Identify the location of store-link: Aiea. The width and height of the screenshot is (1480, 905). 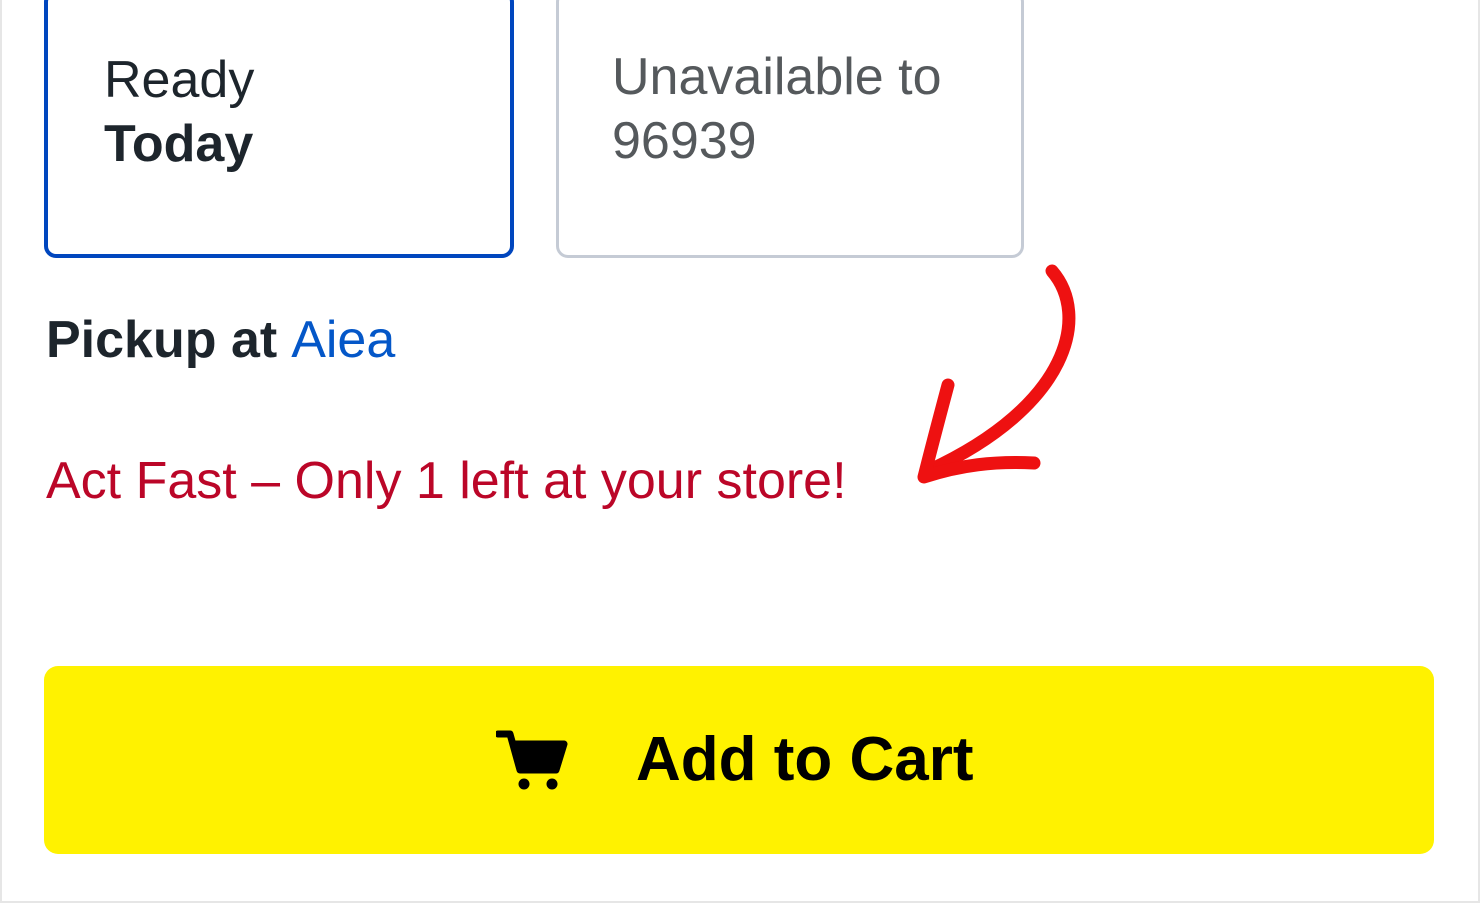
(343, 340).